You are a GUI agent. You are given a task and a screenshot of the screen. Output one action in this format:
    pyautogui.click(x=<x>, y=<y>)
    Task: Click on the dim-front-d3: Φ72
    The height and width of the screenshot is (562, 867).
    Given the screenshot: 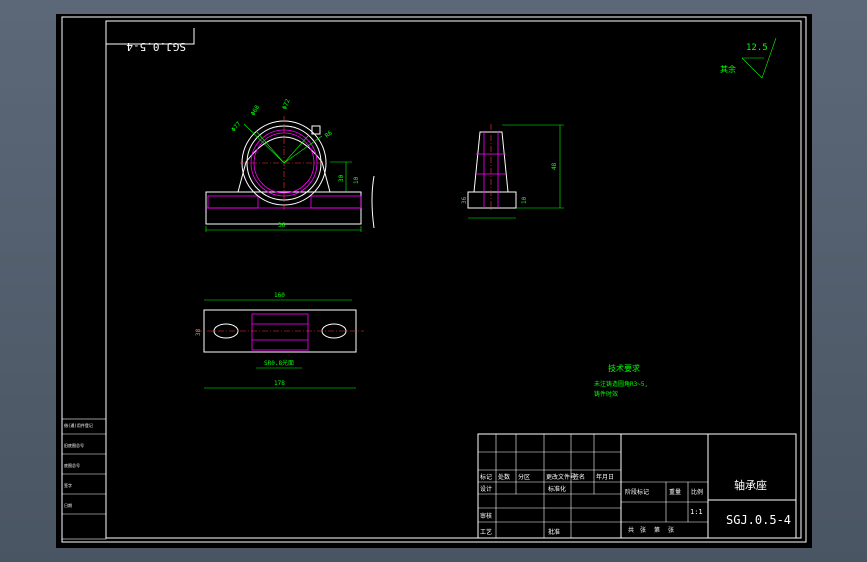 What is the action you would take?
    pyautogui.click(x=286, y=104)
    